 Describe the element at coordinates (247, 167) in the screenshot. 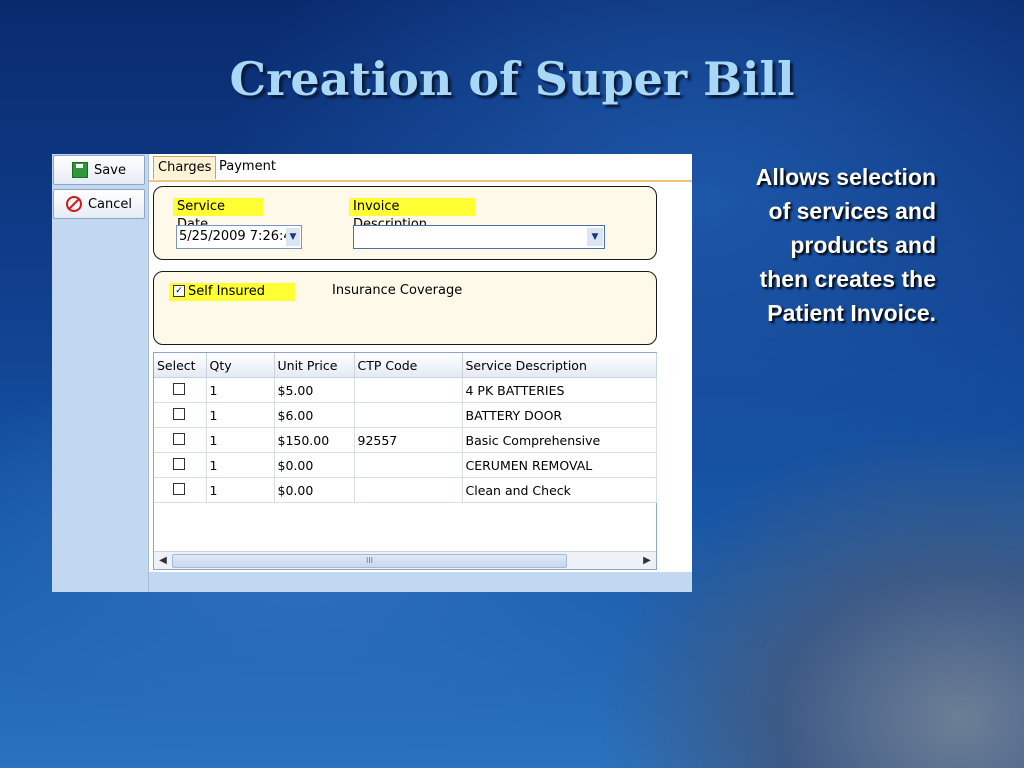

I see `tab-payment: Payment` at that location.